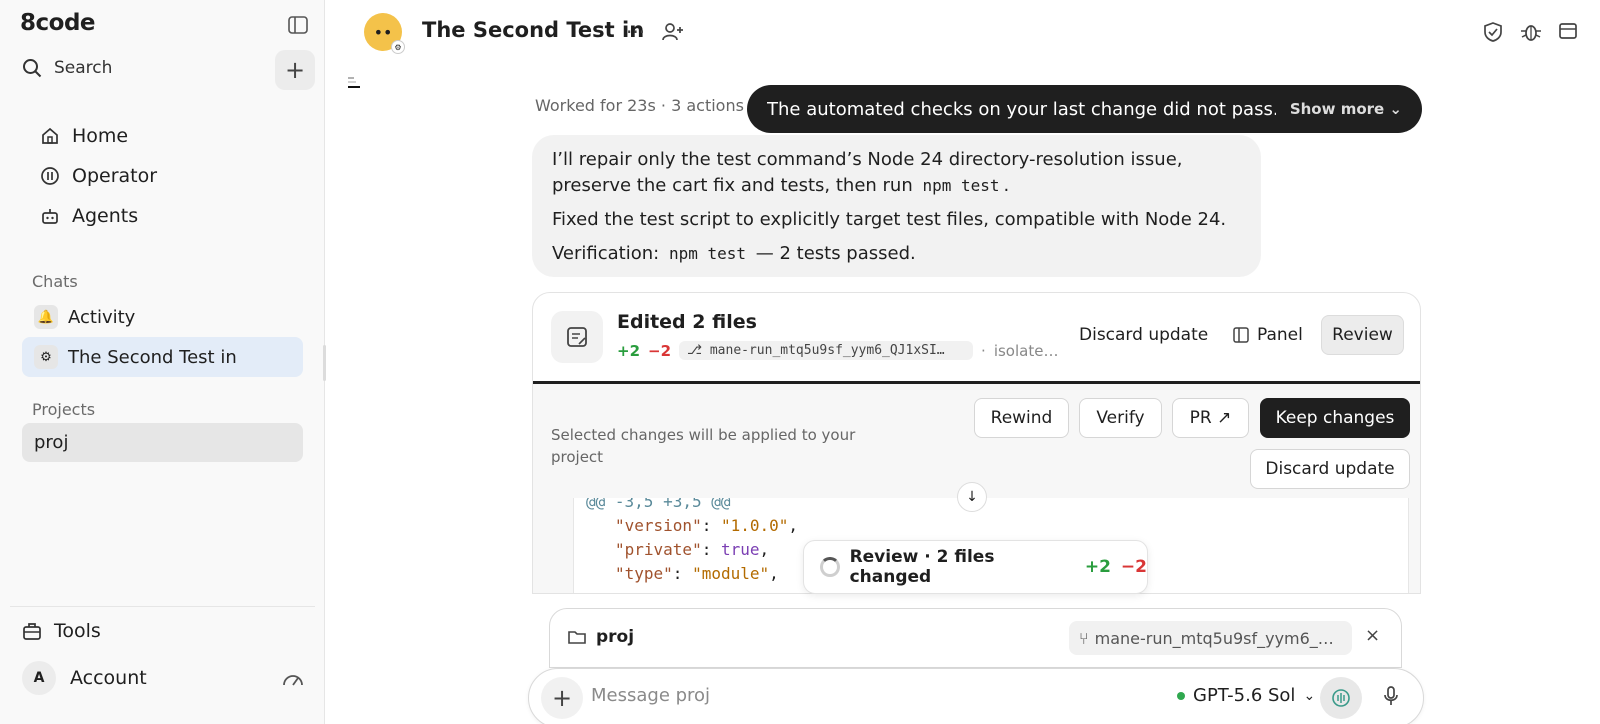 This screenshot has height=724, width=1600. What do you see at coordinates (1210, 418) in the screenshot?
I see `pr-button: PR ↗` at bounding box center [1210, 418].